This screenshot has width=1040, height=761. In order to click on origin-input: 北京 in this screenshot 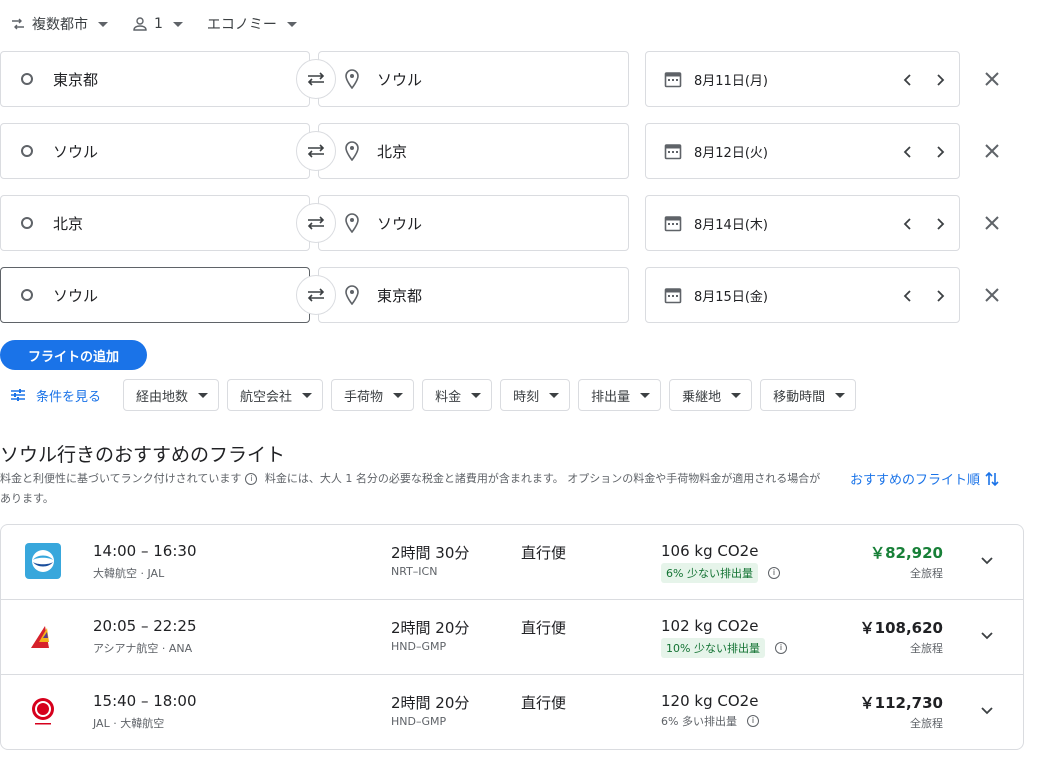, I will do `click(155, 223)`.